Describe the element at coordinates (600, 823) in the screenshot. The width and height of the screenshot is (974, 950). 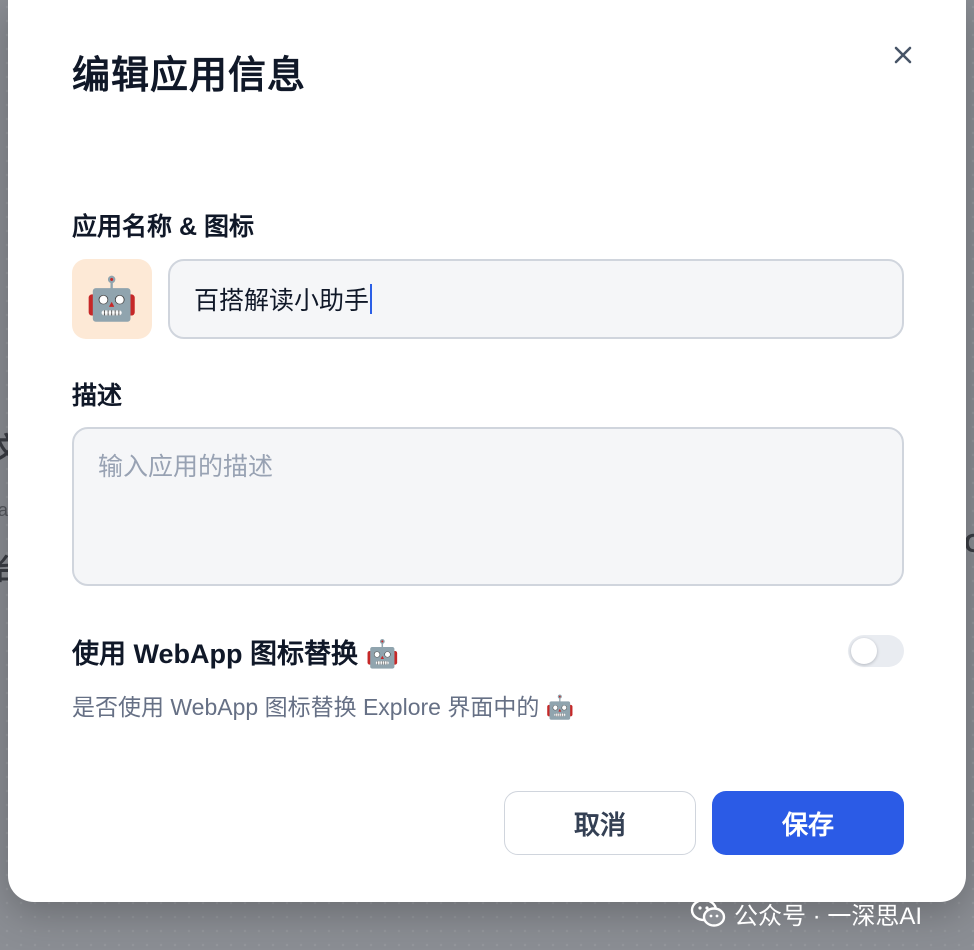
I see `cancel-button: 取消` at that location.